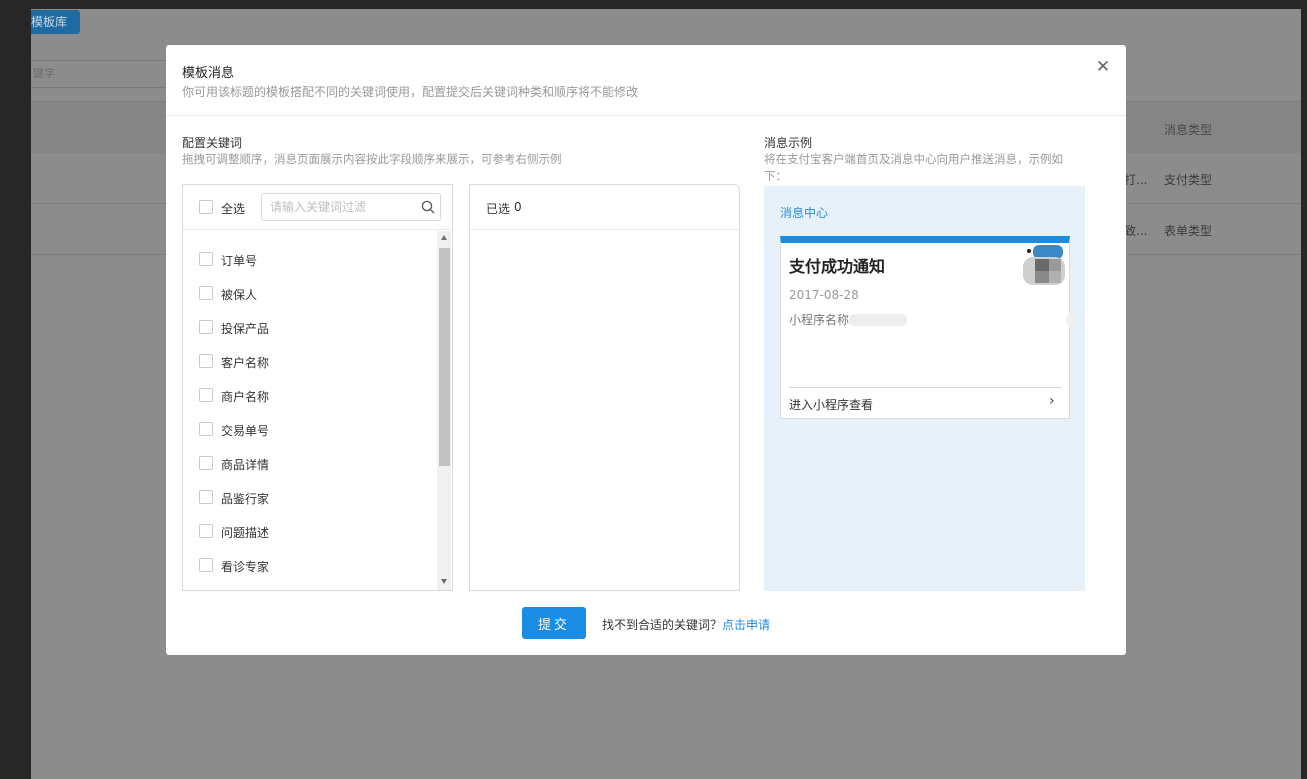  Describe the element at coordinates (929, 327) in the screenshot. I see `message-card: 支付成功通知 2017-08-28 小程序名称 进入小程序查看 ›` at that location.